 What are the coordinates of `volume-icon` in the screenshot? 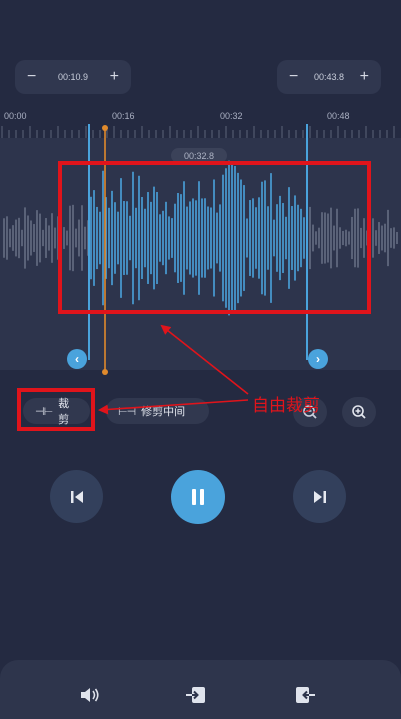 It's located at (90, 695).